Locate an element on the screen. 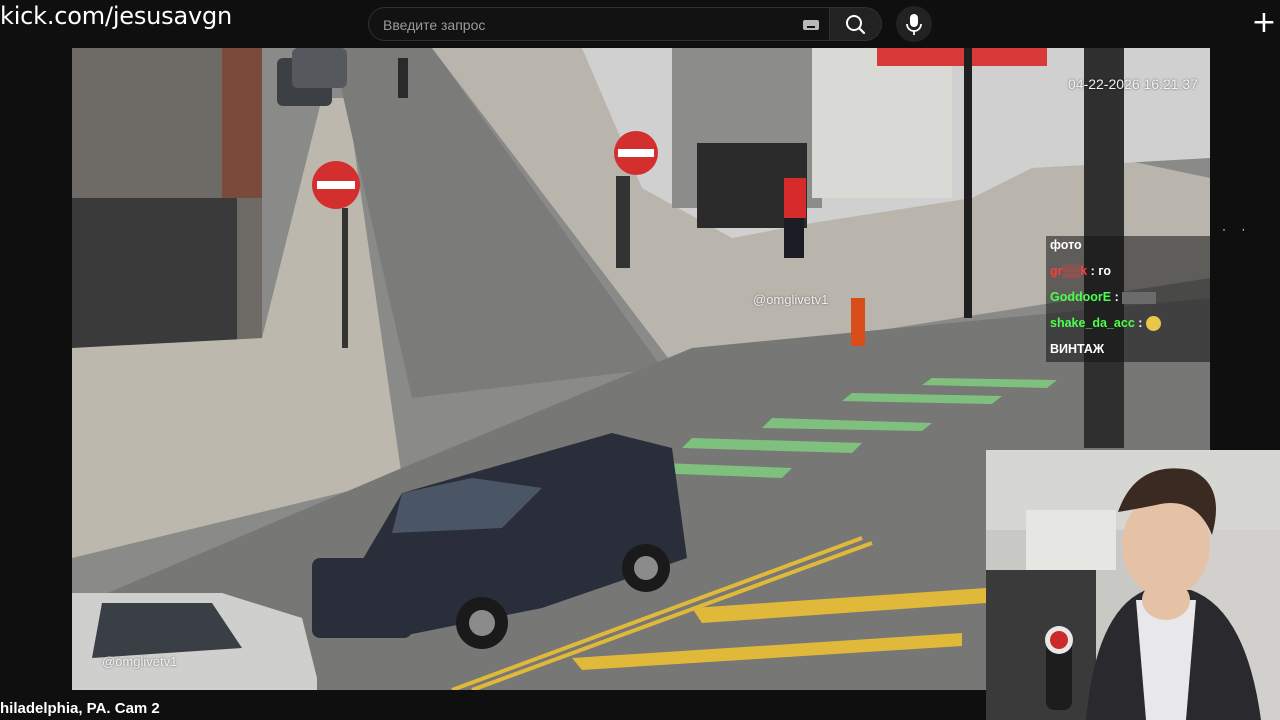 The image size is (1280, 720). chat-username: shake_da_acc is located at coordinates (1092, 323).